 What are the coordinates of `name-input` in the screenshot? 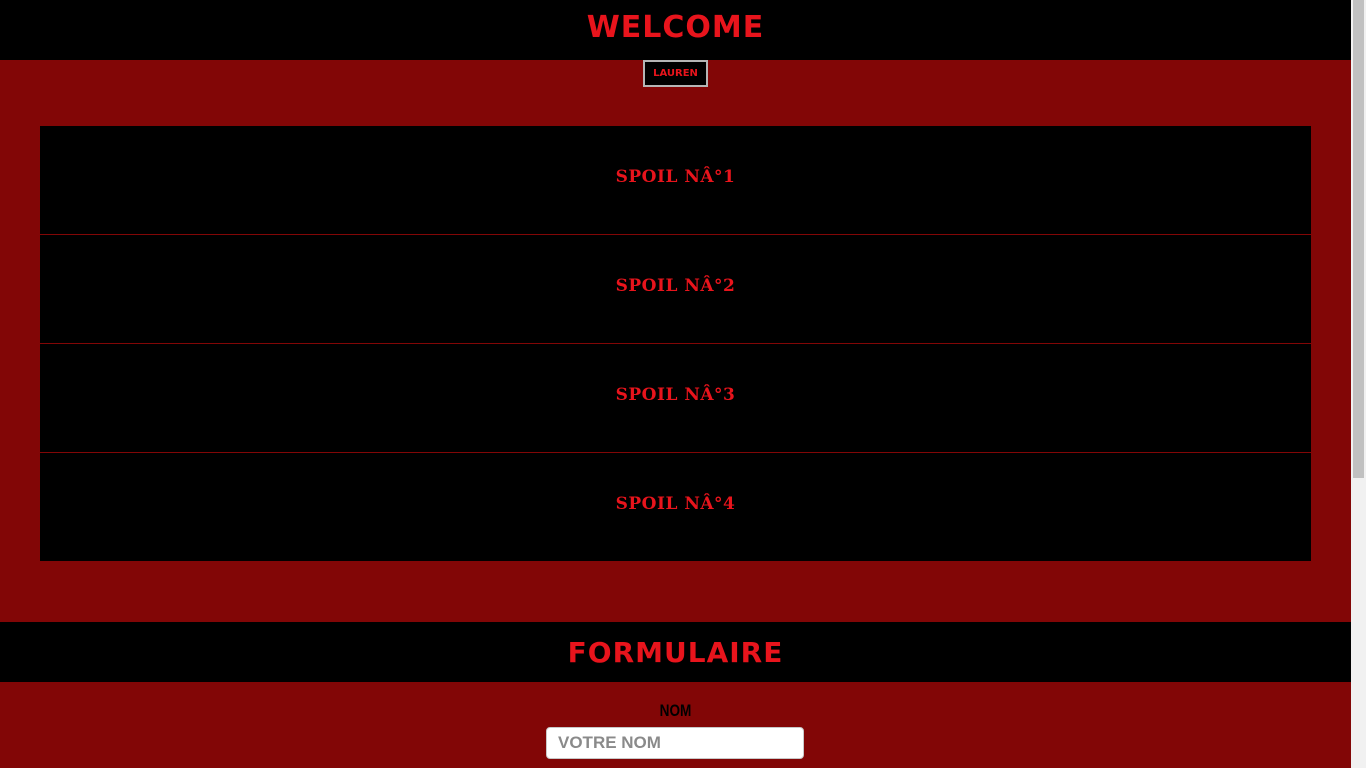 It's located at (675, 743).